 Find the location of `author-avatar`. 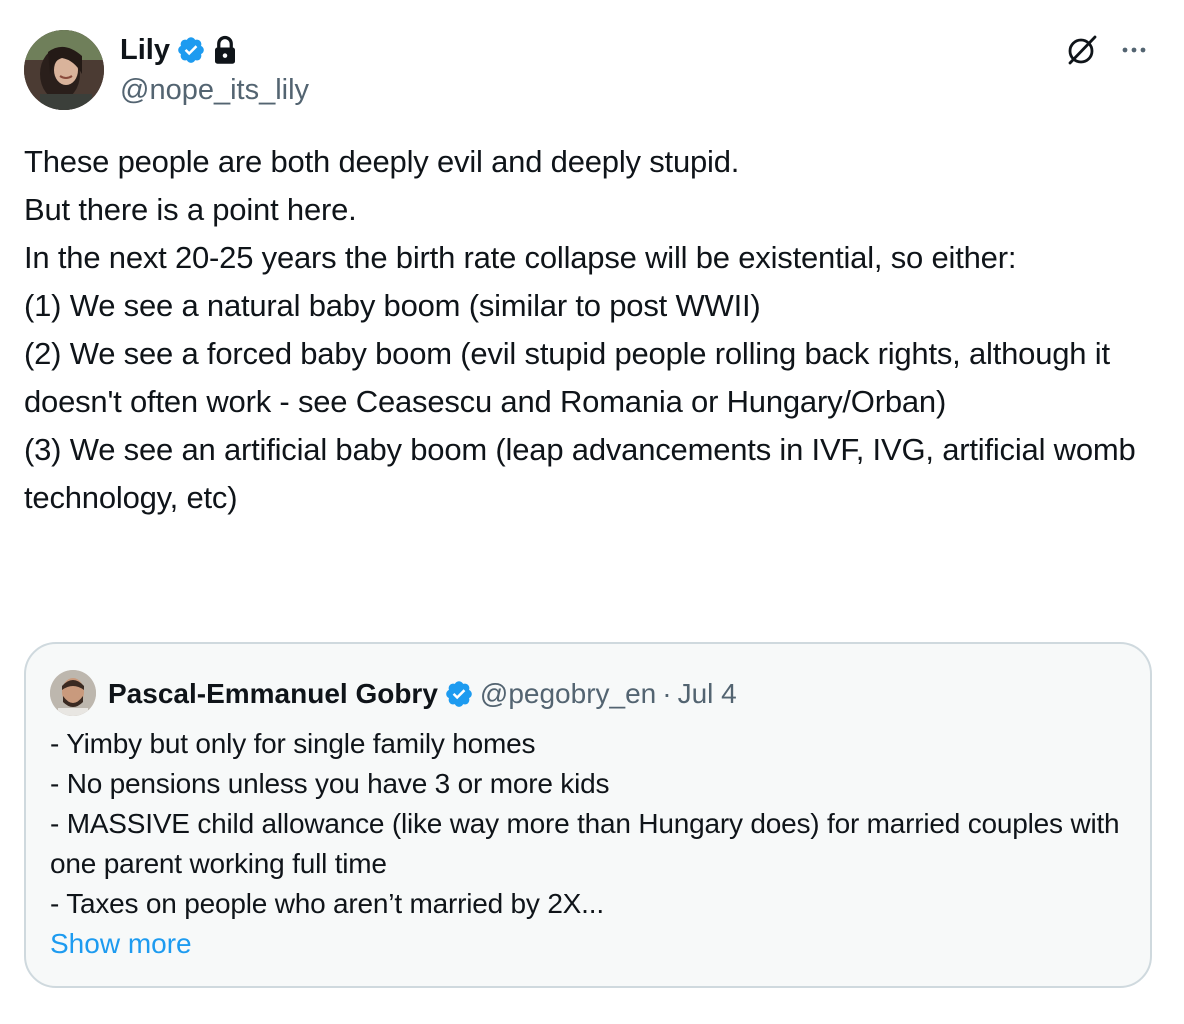

author-avatar is located at coordinates (64, 70).